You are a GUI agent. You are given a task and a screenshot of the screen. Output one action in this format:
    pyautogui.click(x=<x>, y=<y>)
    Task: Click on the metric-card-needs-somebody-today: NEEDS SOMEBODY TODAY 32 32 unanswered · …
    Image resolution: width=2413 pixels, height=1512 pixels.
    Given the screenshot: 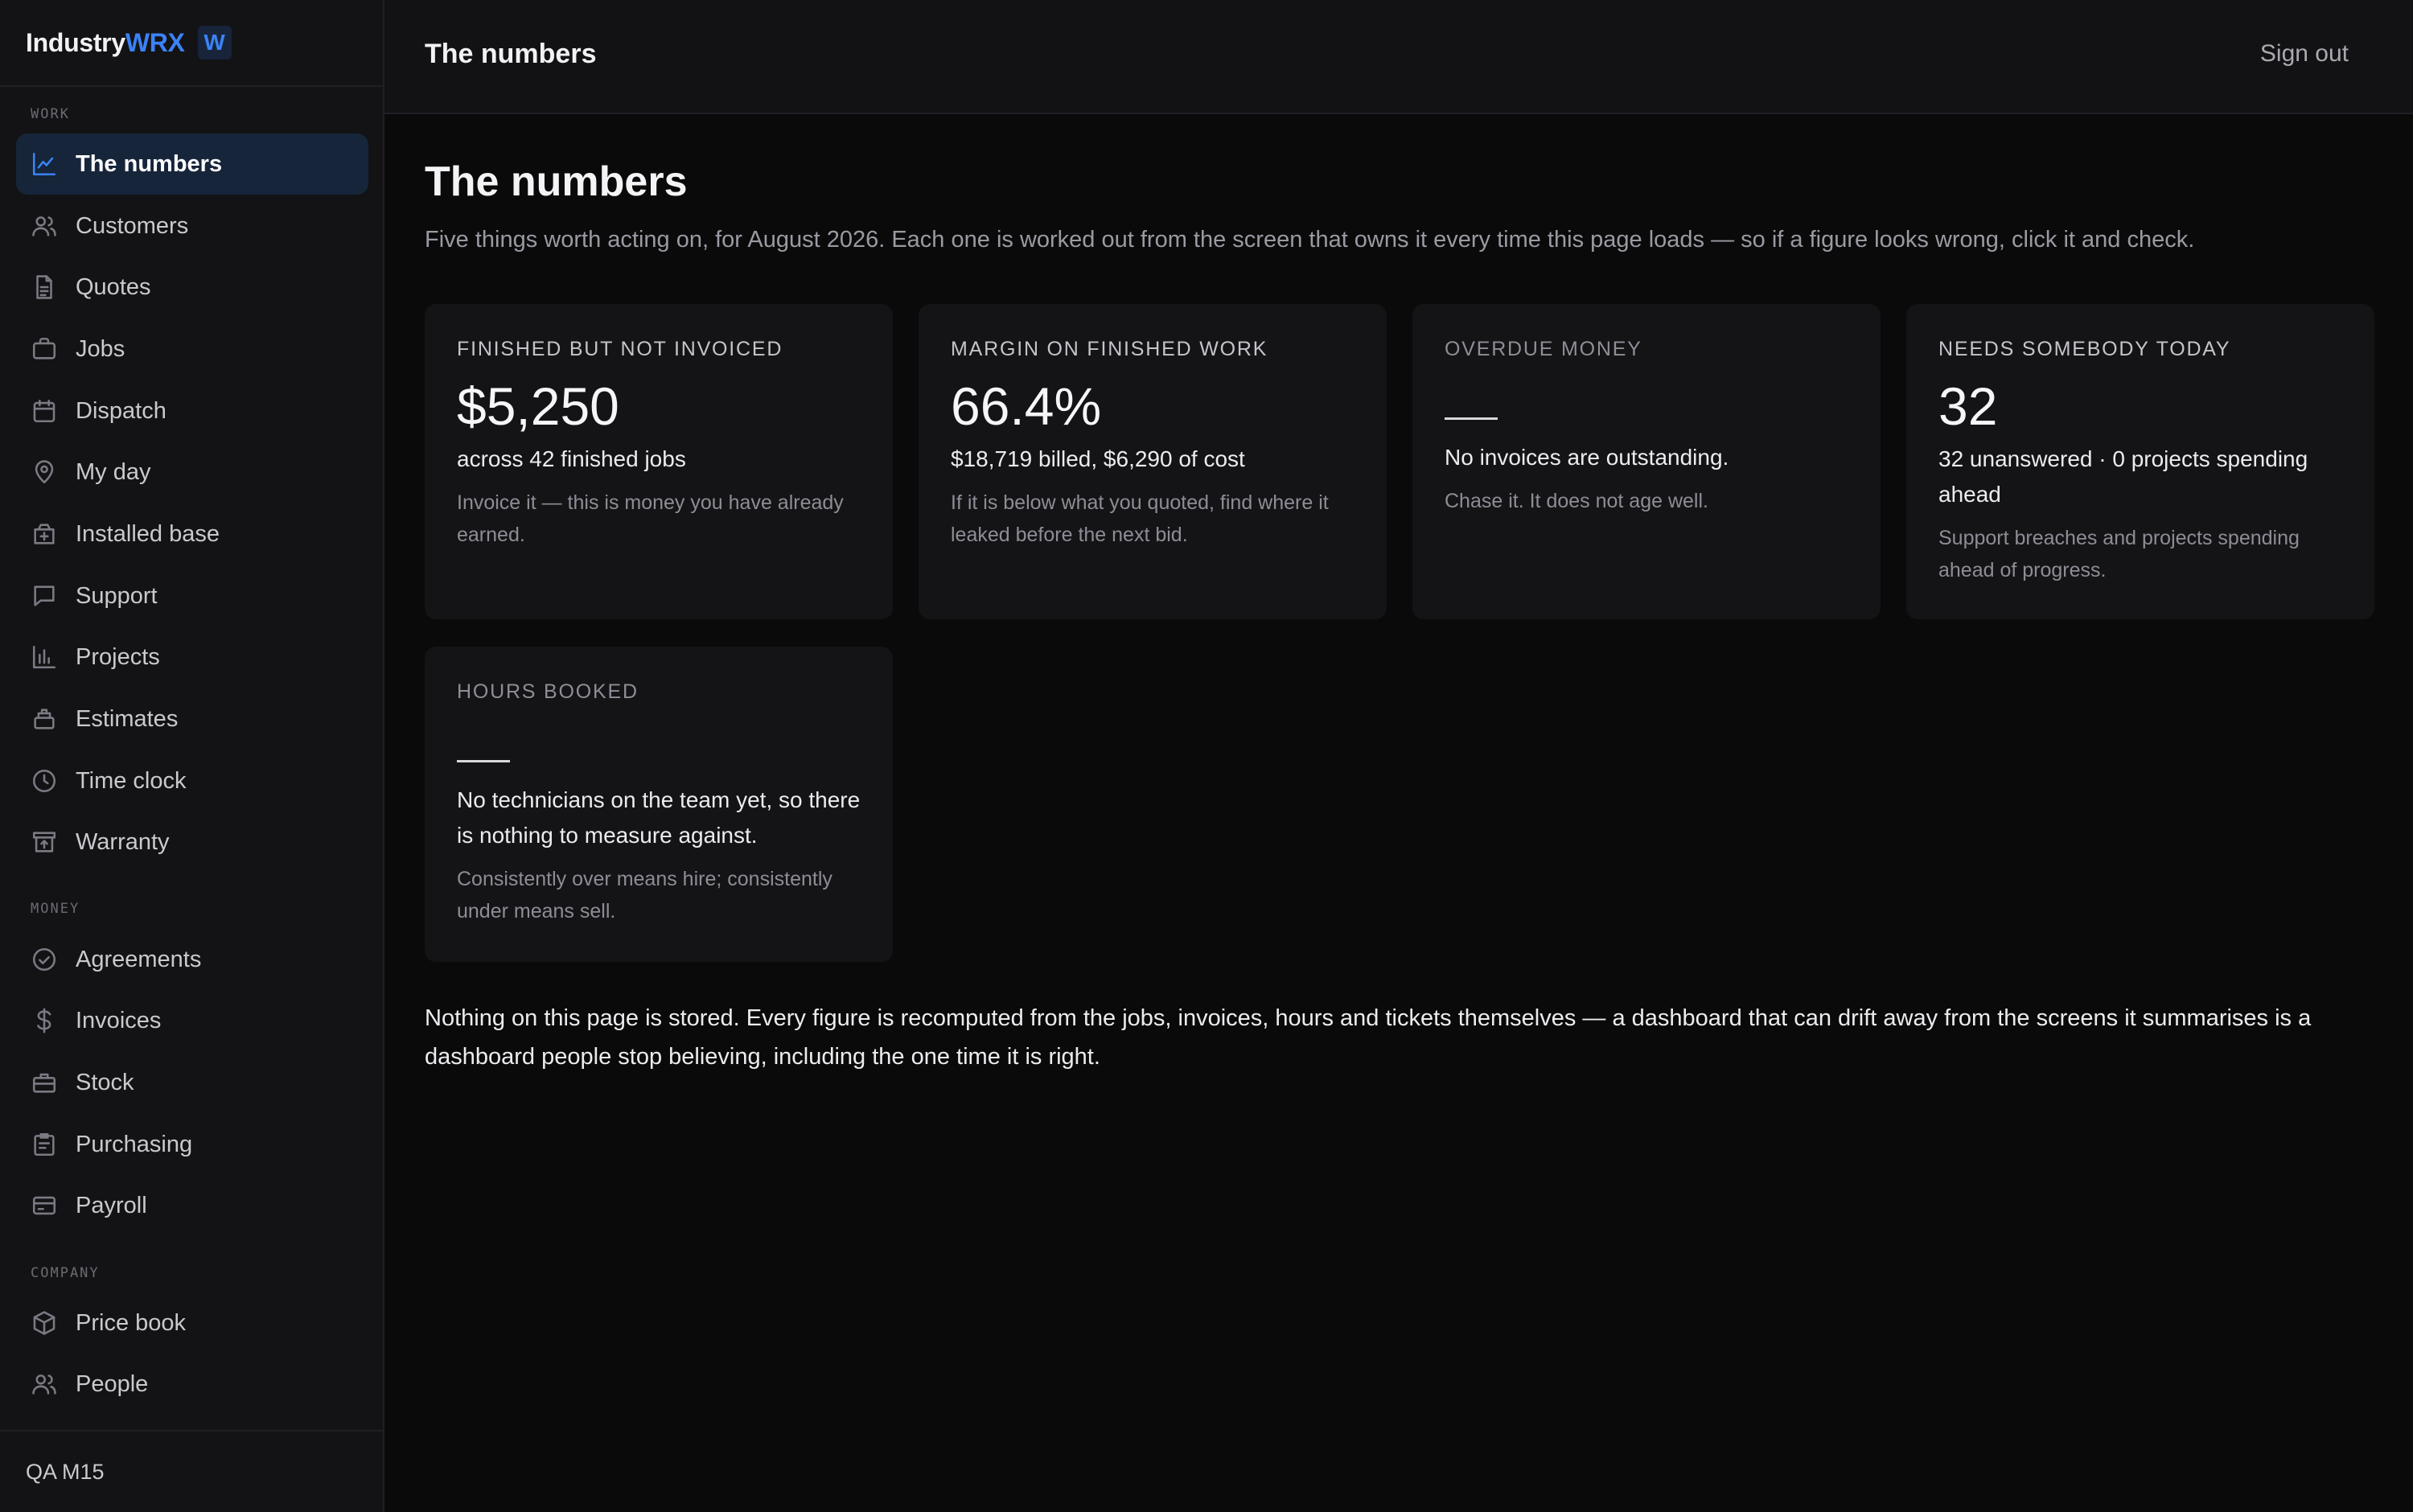 What is the action you would take?
    pyautogui.click(x=2140, y=462)
    